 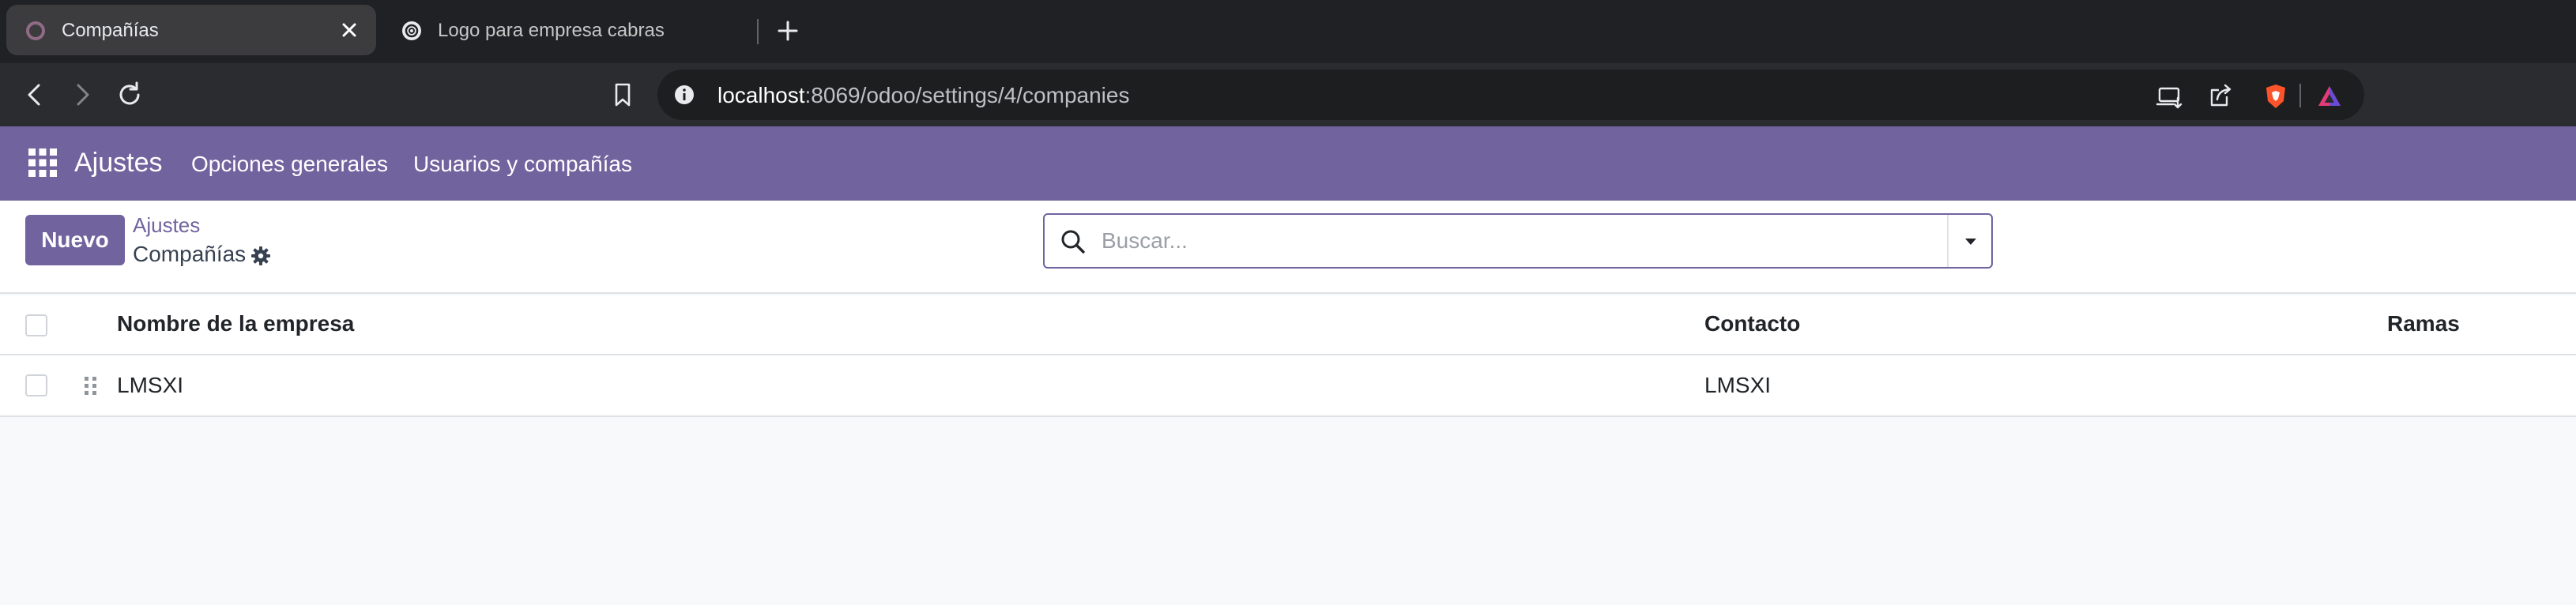 What do you see at coordinates (1510, 95) in the screenshot?
I see `address-bar: localhost:8069/odoo/settings/4/companies` at bounding box center [1510, 95].